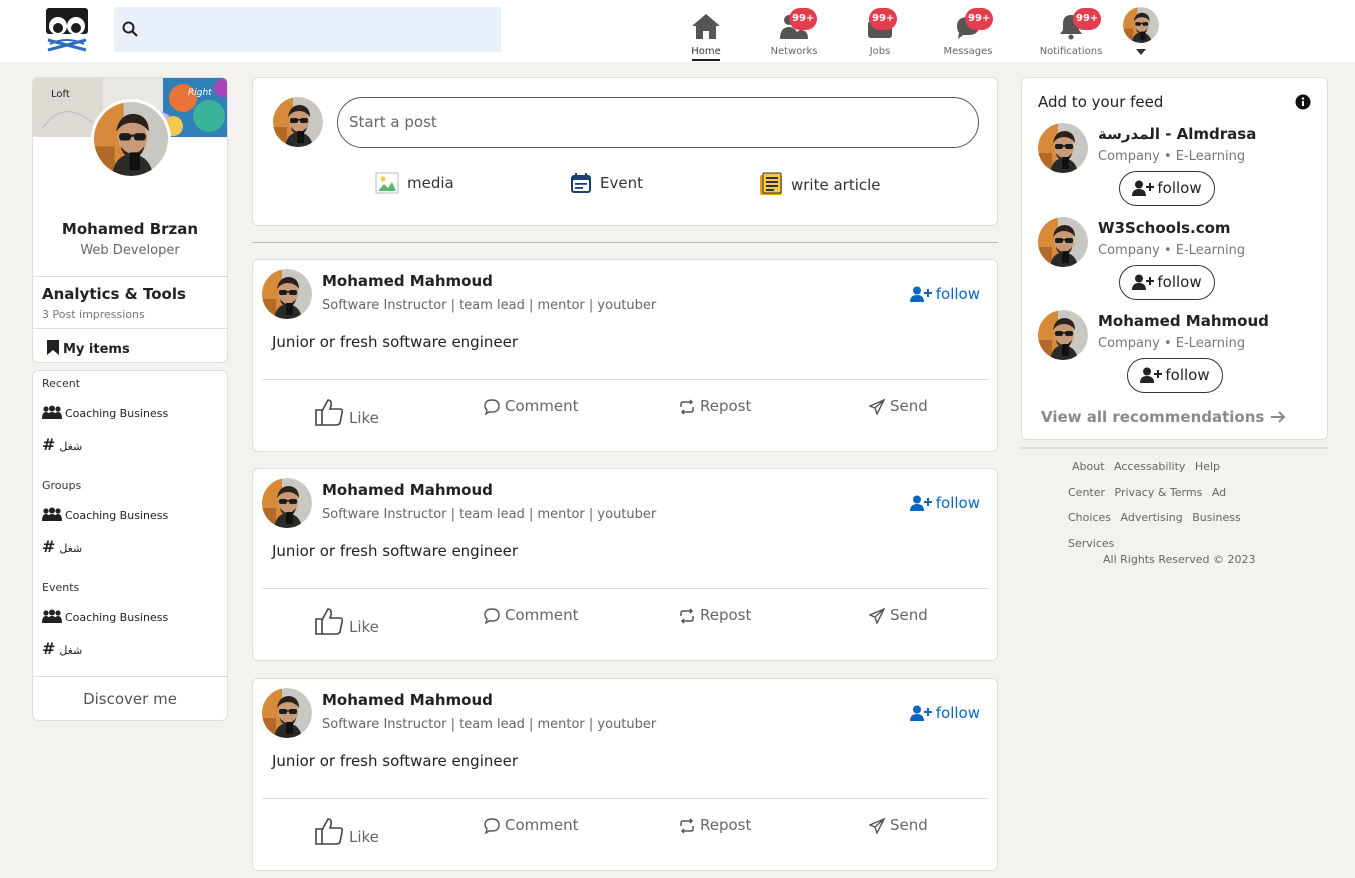  I want to click on profile-name: Mohamed Brzan, so click(130, 229).